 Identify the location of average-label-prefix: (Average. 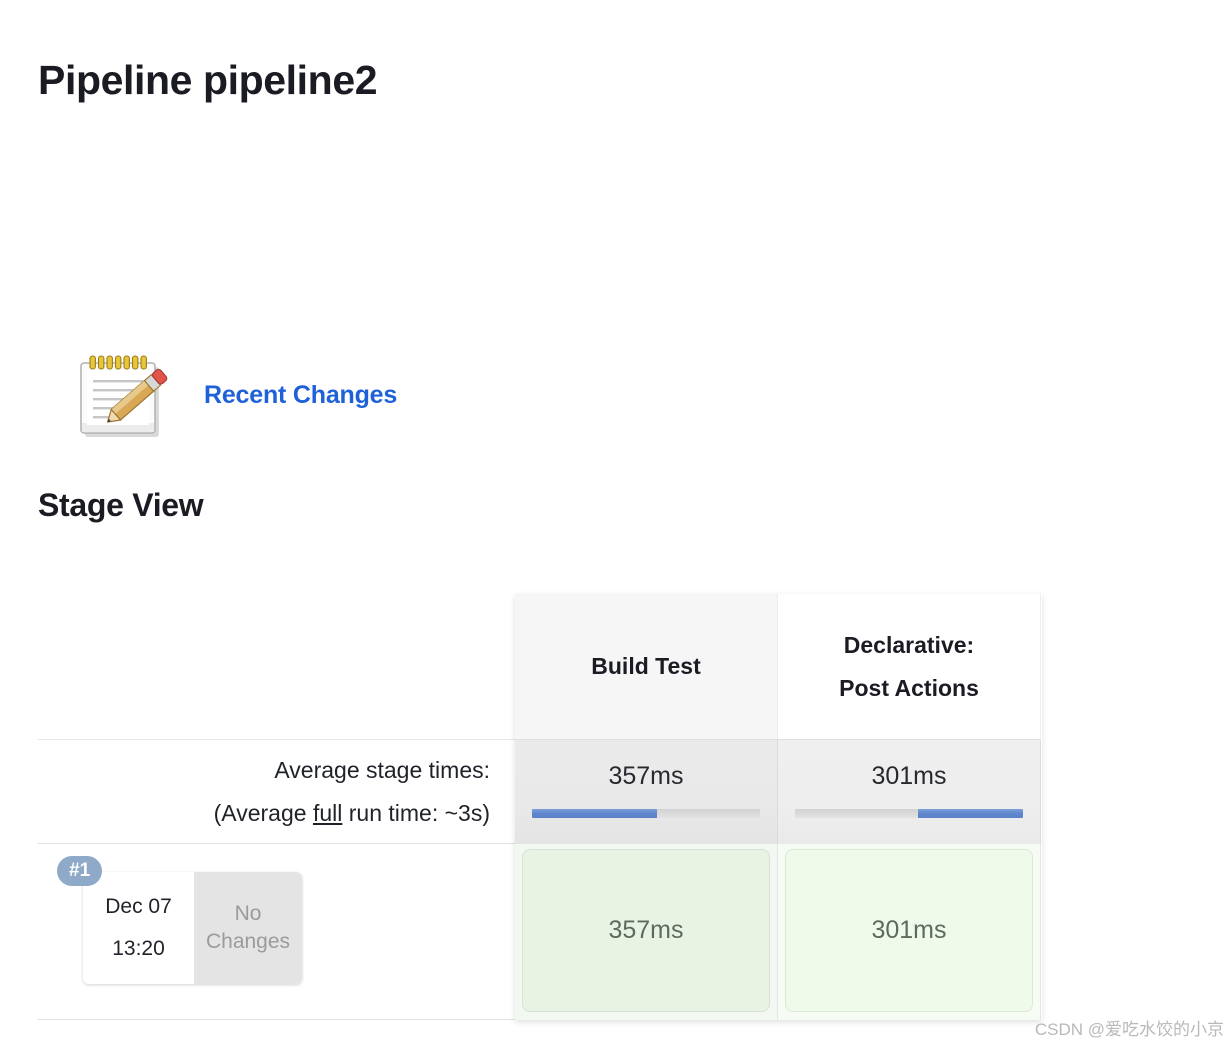
(263, 812).